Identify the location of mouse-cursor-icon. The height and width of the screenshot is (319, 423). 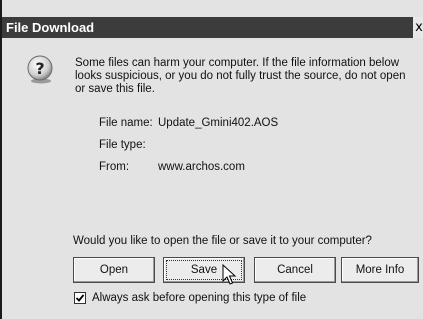
(229, 274).